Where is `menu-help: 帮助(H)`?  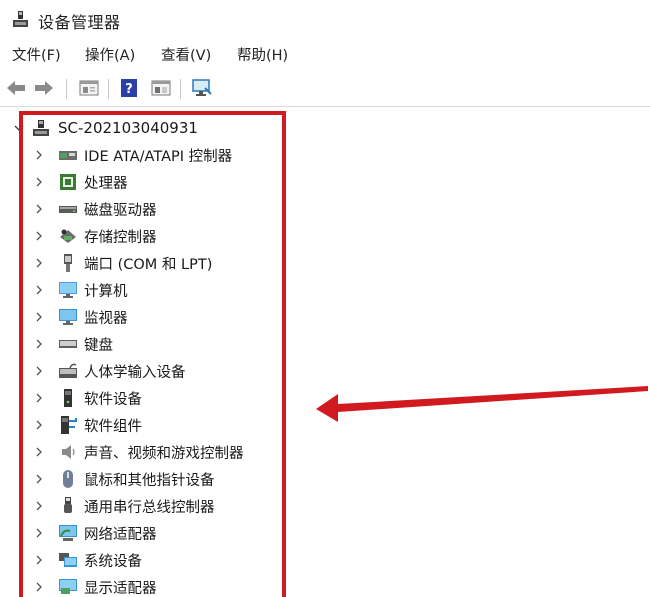
menu-help: 帮助(H) is located at coordinates (262, 54).